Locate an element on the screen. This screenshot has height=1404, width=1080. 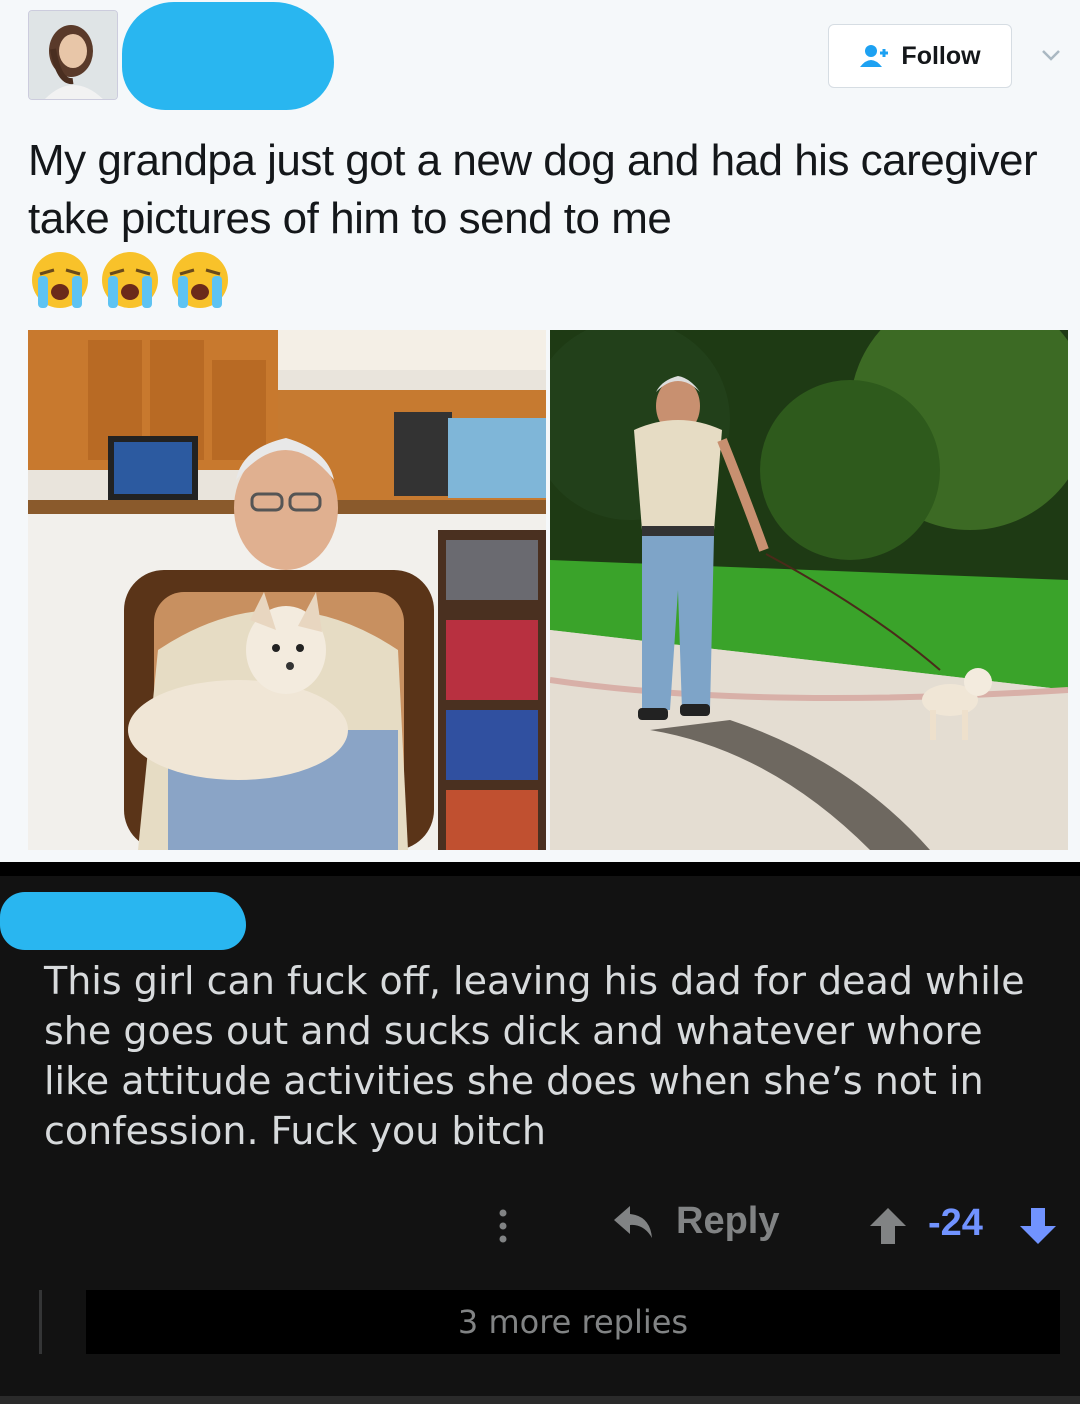
divider-bar is located at coordinates (540, 869).